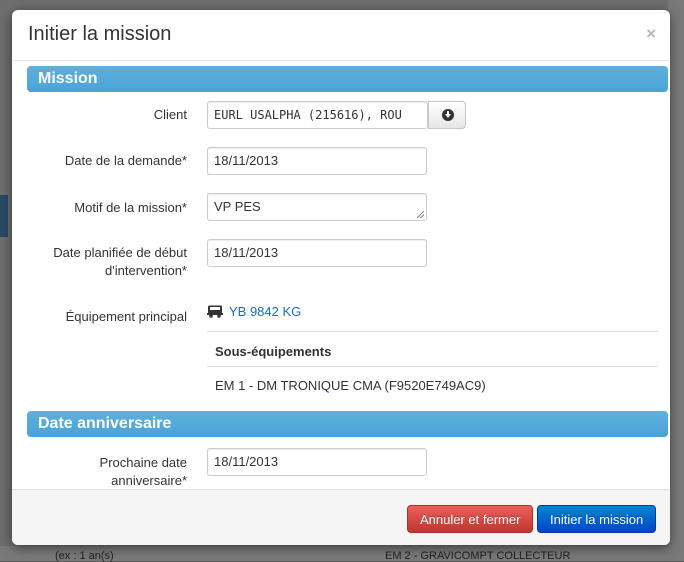  Describe the element at coordinates (347, 424) in the screenshot. I see `section-anniversary-header: Date anniversaire` at that location.